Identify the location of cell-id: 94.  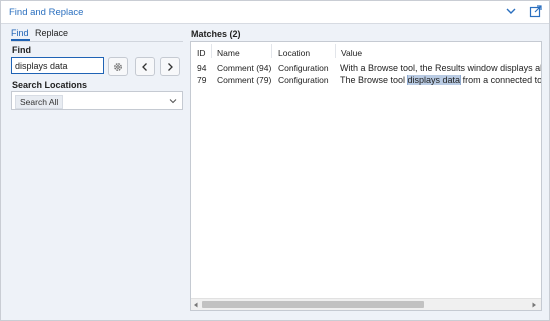
(202, 68).